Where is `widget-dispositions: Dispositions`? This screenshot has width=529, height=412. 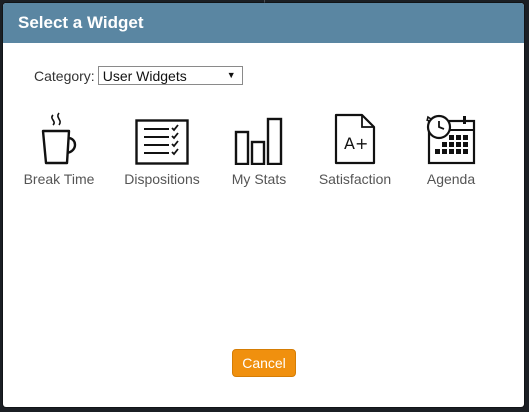 widget-dispositions: Dispositions is located at coordinates (162, 147).